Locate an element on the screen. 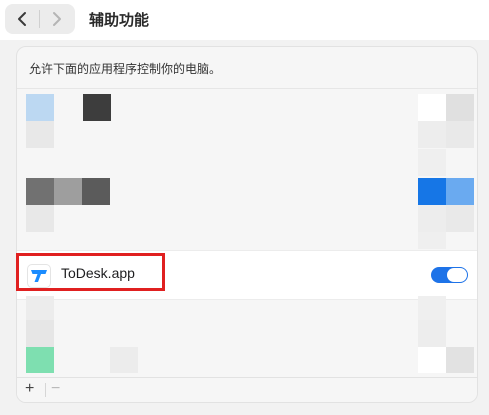 Image resolution: width=489 pixels, height=415 pixels. divider is located at coordinates (247, 88).